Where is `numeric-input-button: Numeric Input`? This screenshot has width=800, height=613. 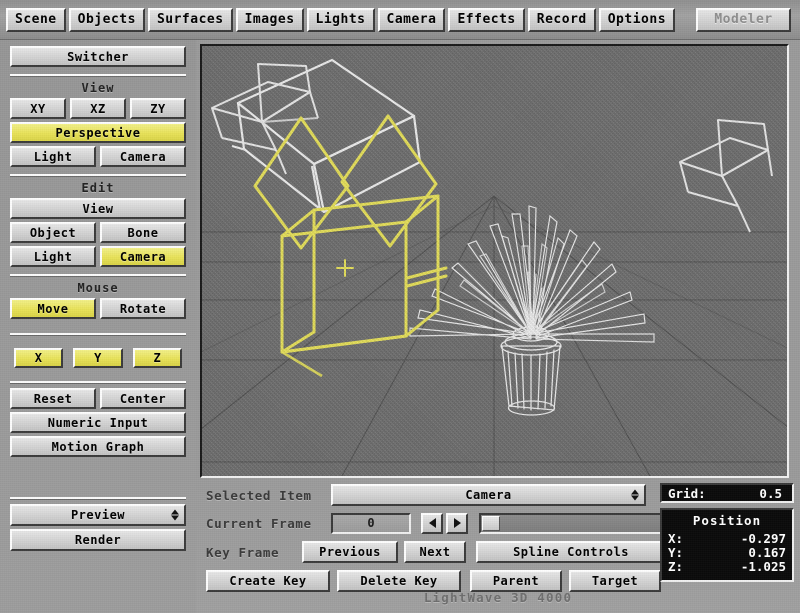 numeric-input-button: Numeric Input is located at coordinates (98, 422).